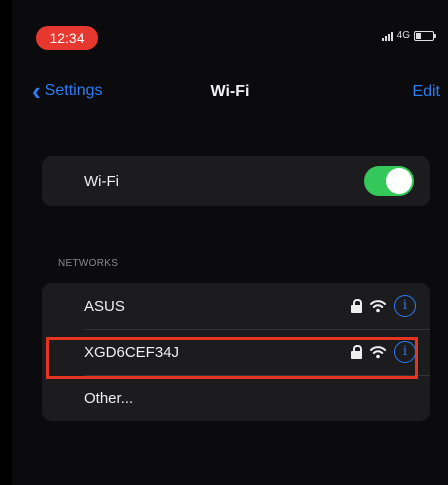 Image resolution: width=448 pixels, height=485 pixels. Describe the element at coordinates (399, 181) in the screenshot. I see `toggle-knob` at that location.